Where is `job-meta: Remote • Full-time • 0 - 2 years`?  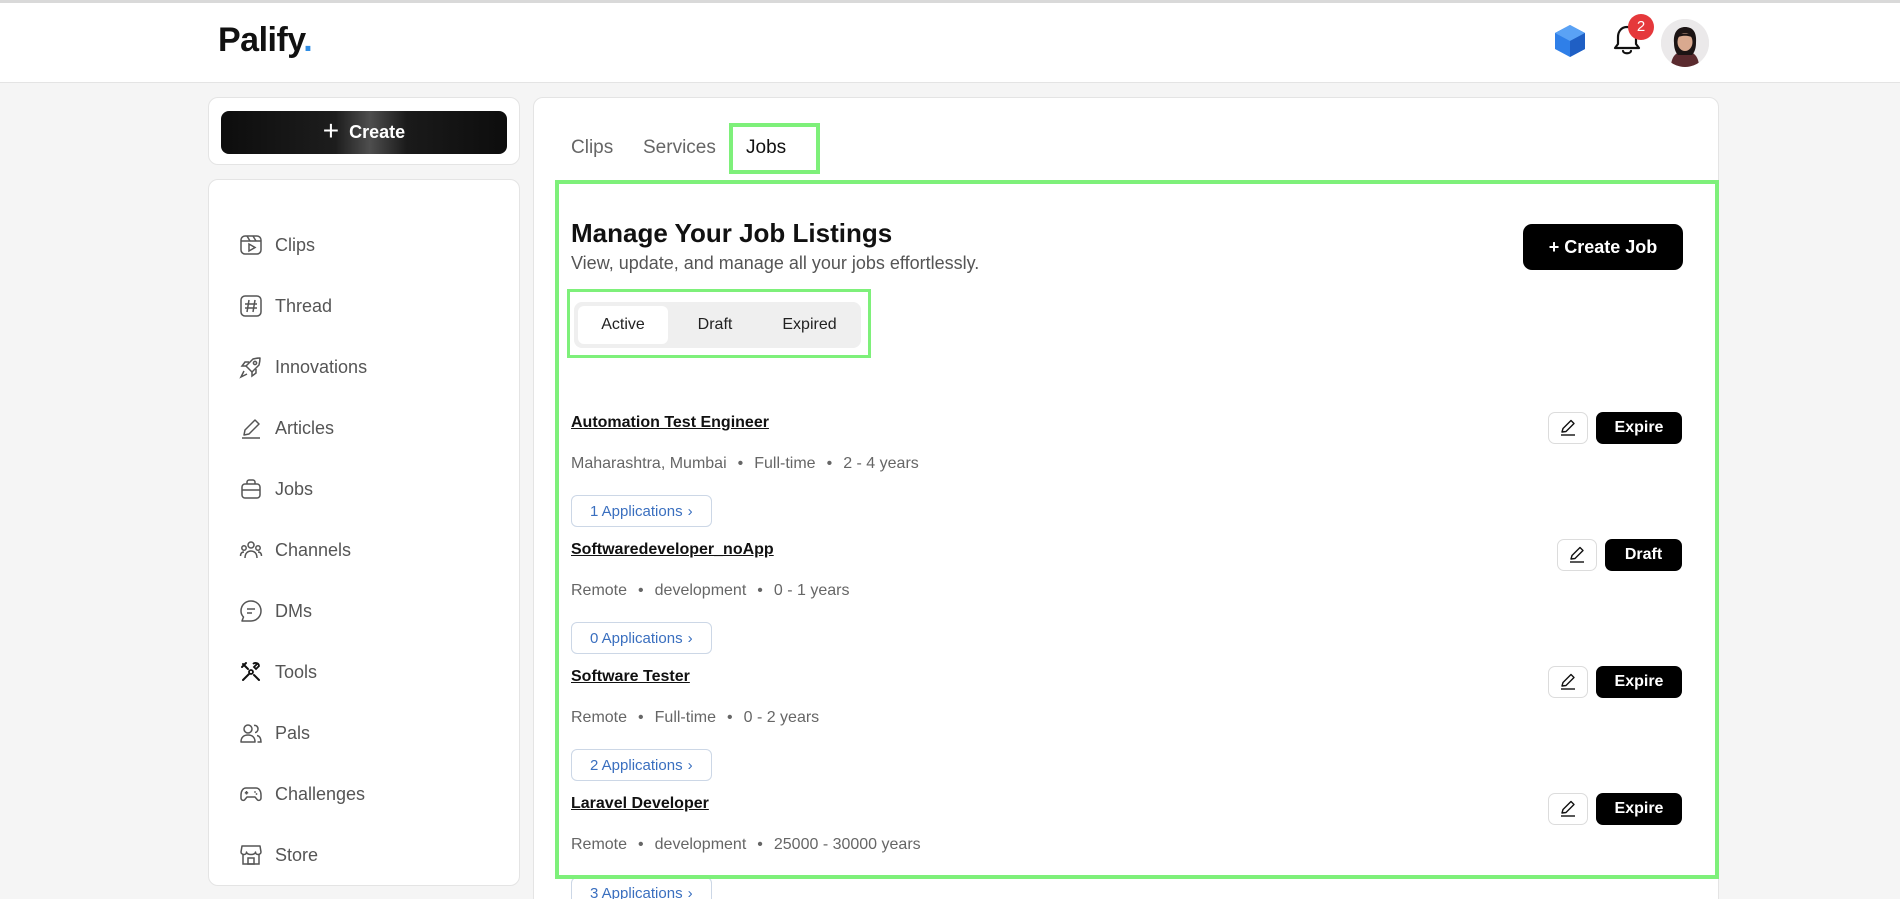
job-meta: Remote • Full-time • 0 - 2 years is located at coordinates (695, 718).